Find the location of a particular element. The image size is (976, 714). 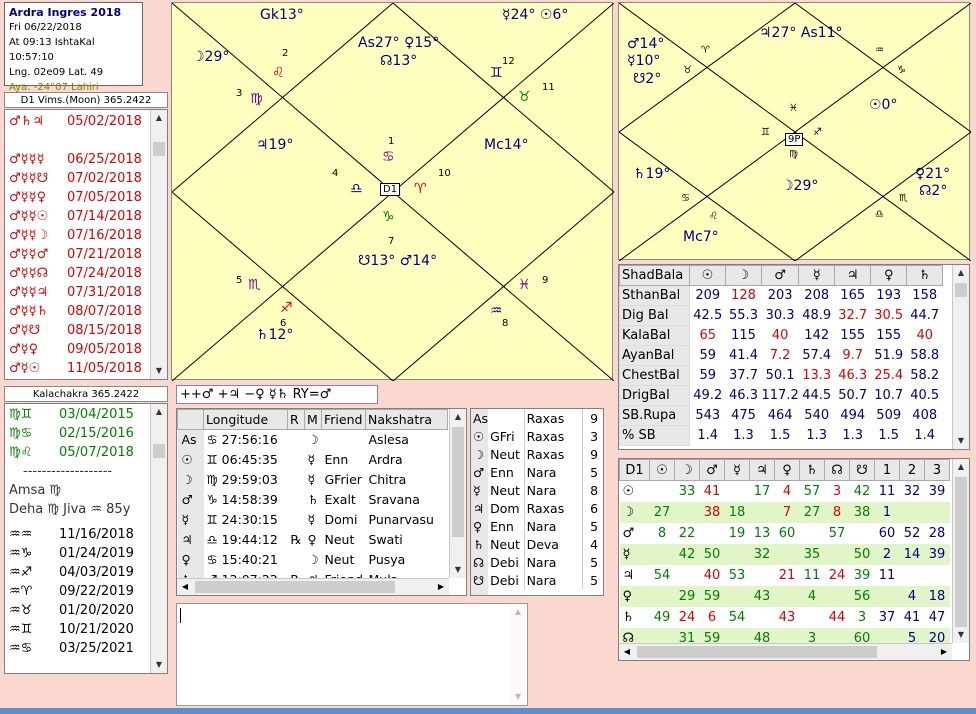

column-header: D1 is located at coordinates (634, 470).